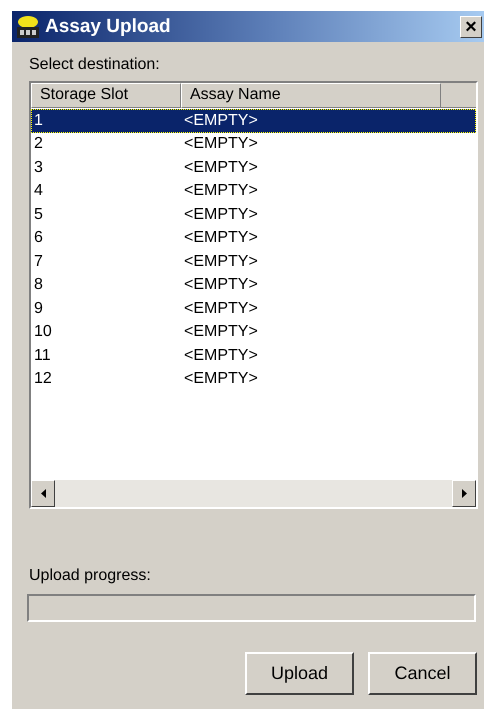  Describe the element at coordinates (43, 379) in the screenshot. I see `table-cell-text: 12` at that location.